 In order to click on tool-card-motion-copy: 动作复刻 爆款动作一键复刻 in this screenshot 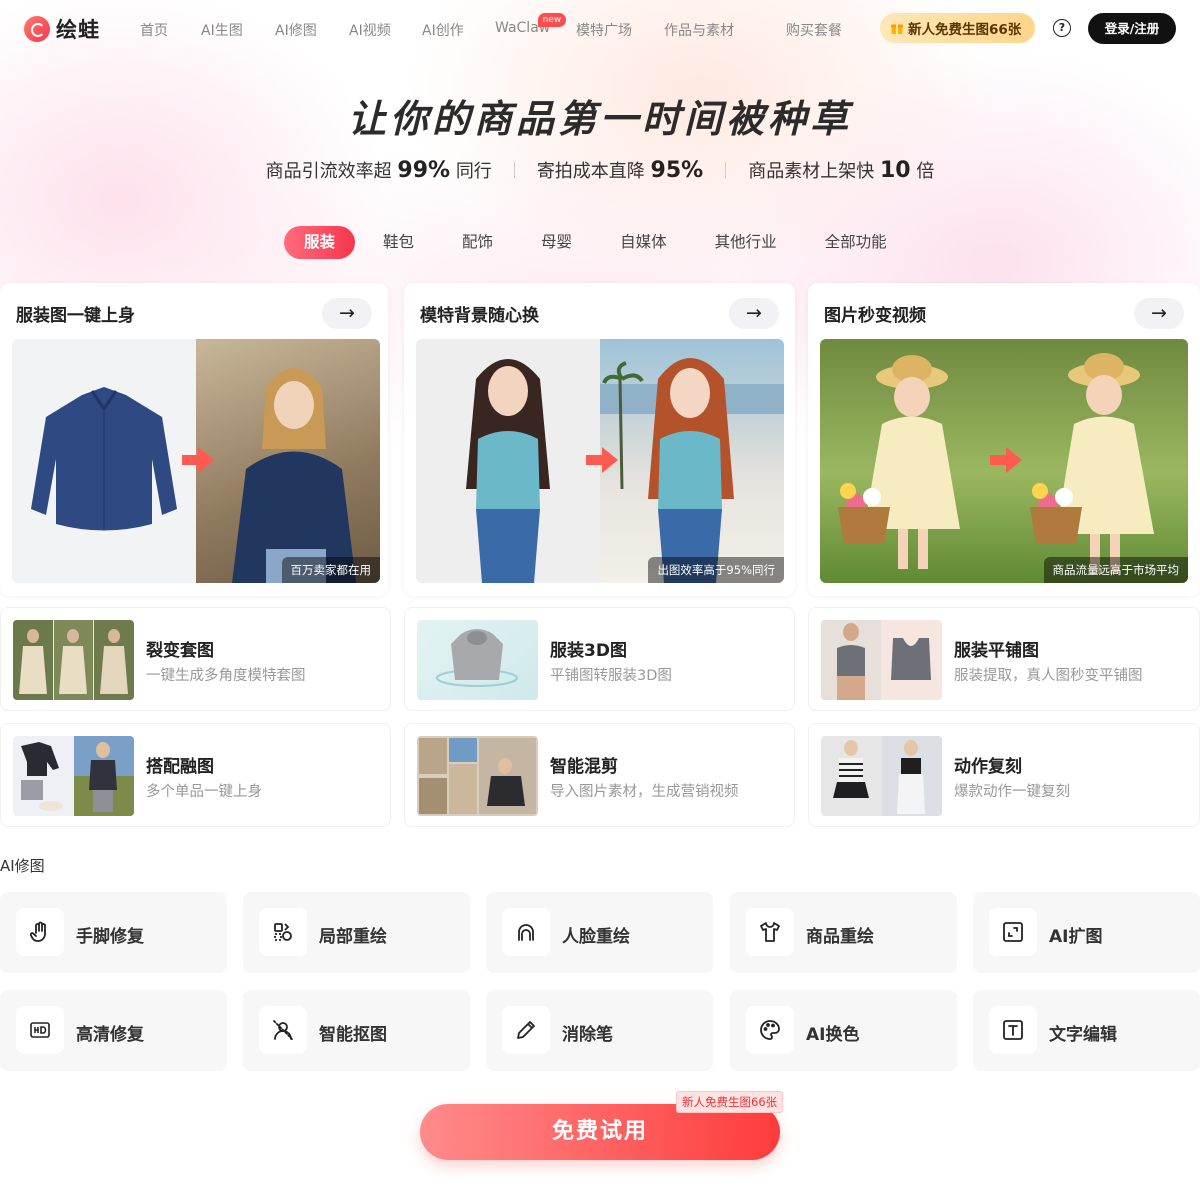, I will do `click(1004, 775)`.